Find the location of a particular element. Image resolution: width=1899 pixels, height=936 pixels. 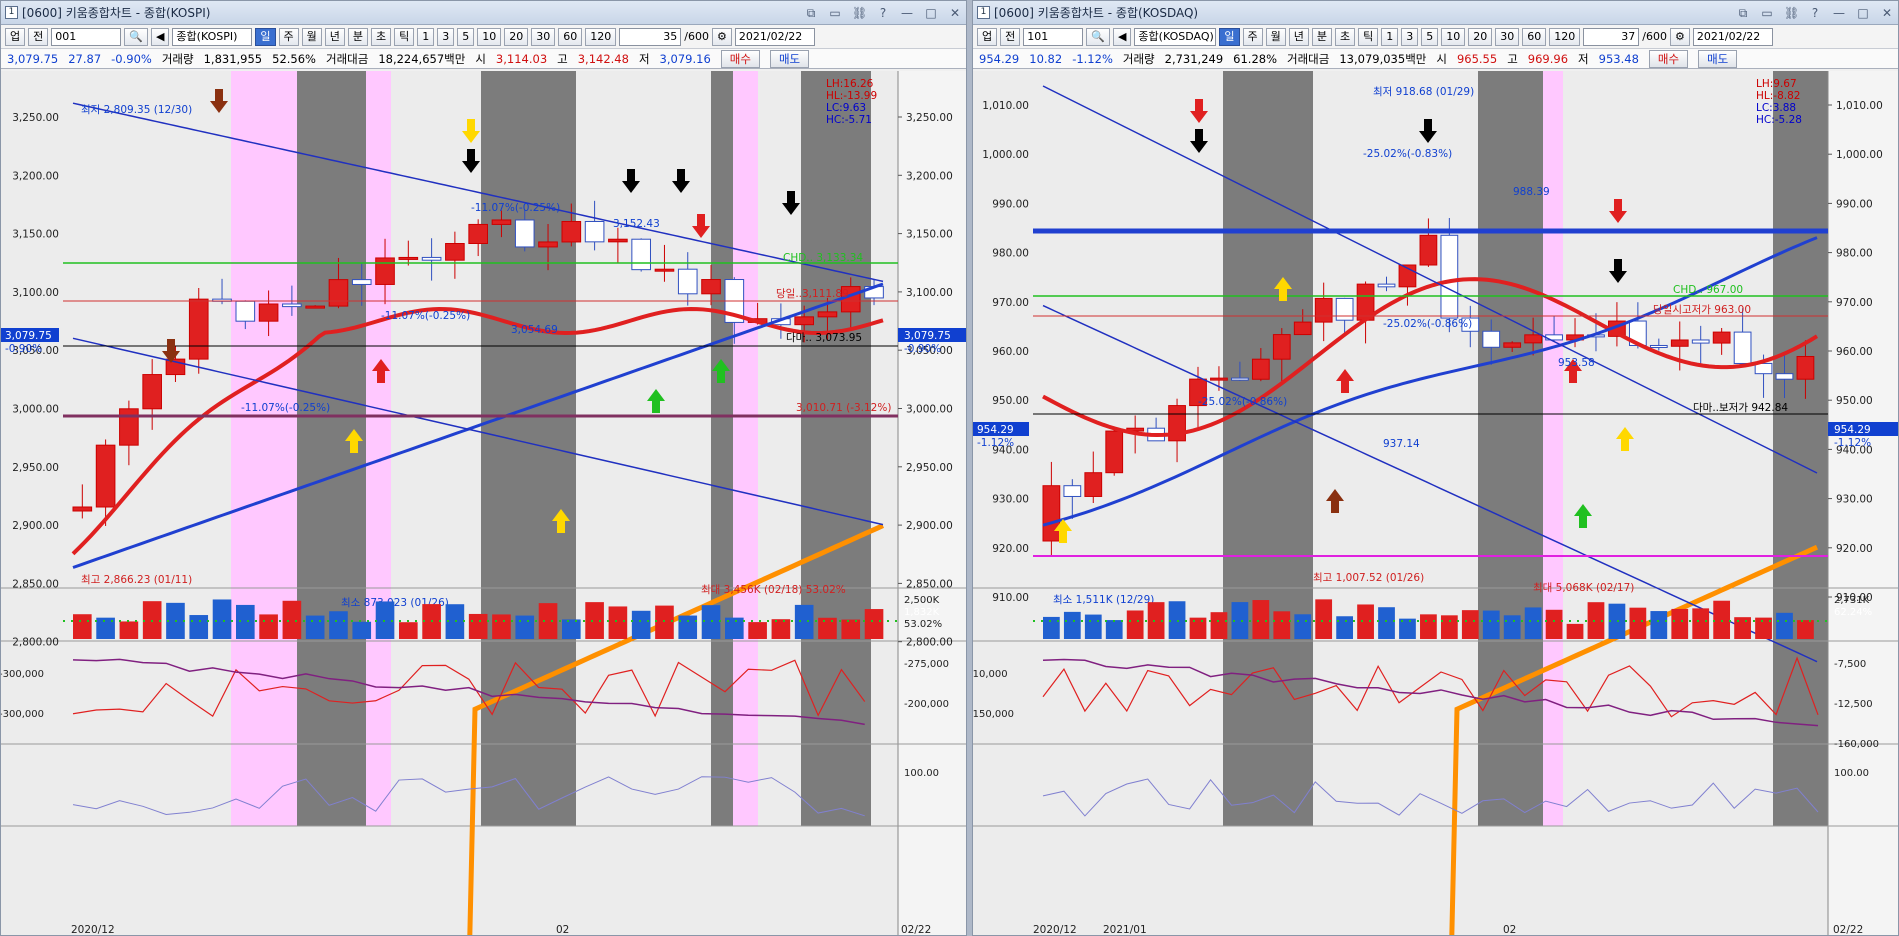

price-value: 3,079.75 is located at coordinates (33, 58).